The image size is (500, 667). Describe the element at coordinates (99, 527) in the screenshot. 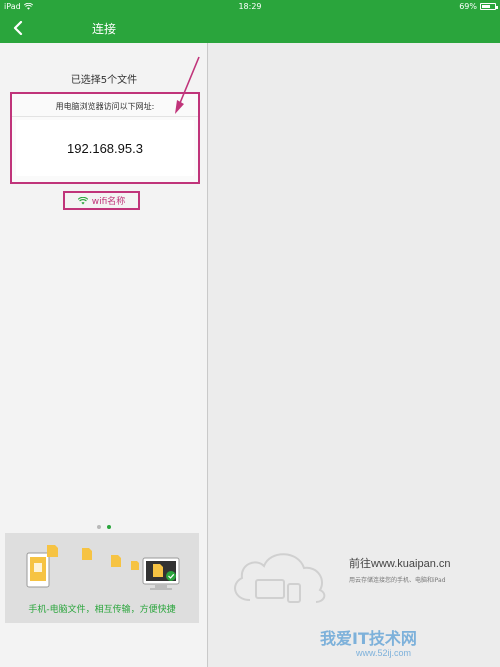

I see `page-dot` at that location.